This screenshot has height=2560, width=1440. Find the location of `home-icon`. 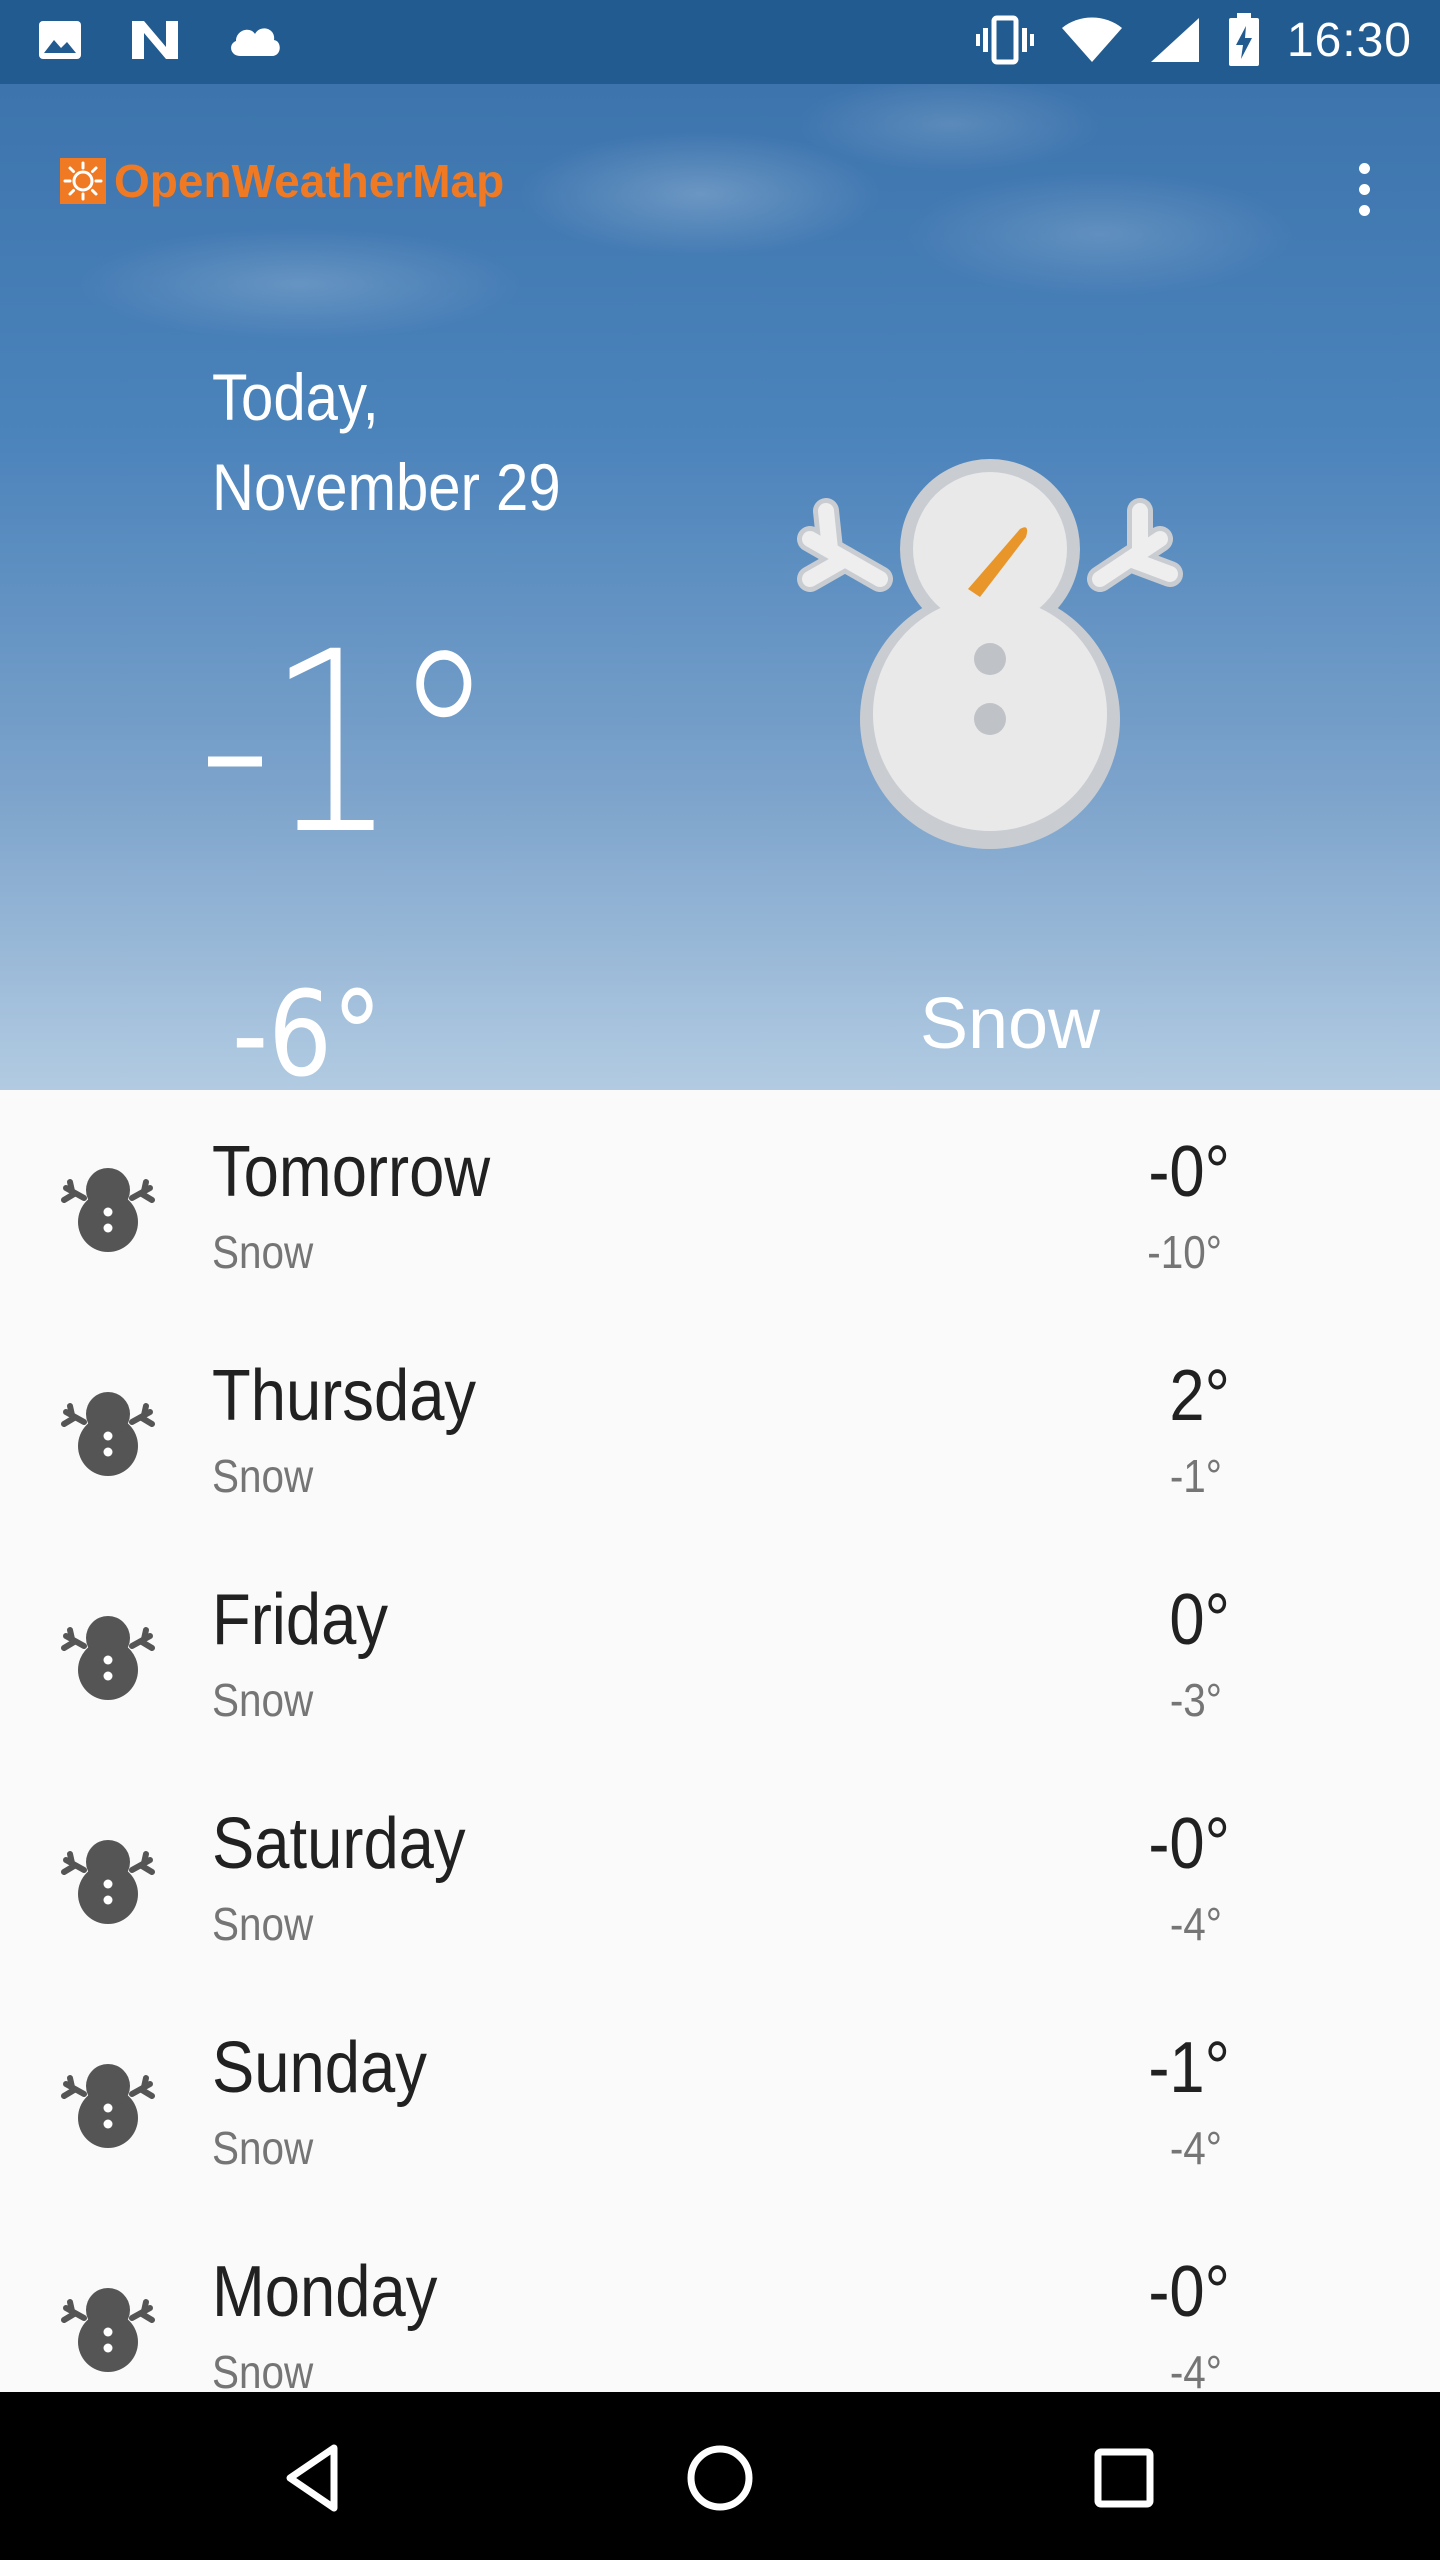

home-icon is located at coordinates (720, 2478).